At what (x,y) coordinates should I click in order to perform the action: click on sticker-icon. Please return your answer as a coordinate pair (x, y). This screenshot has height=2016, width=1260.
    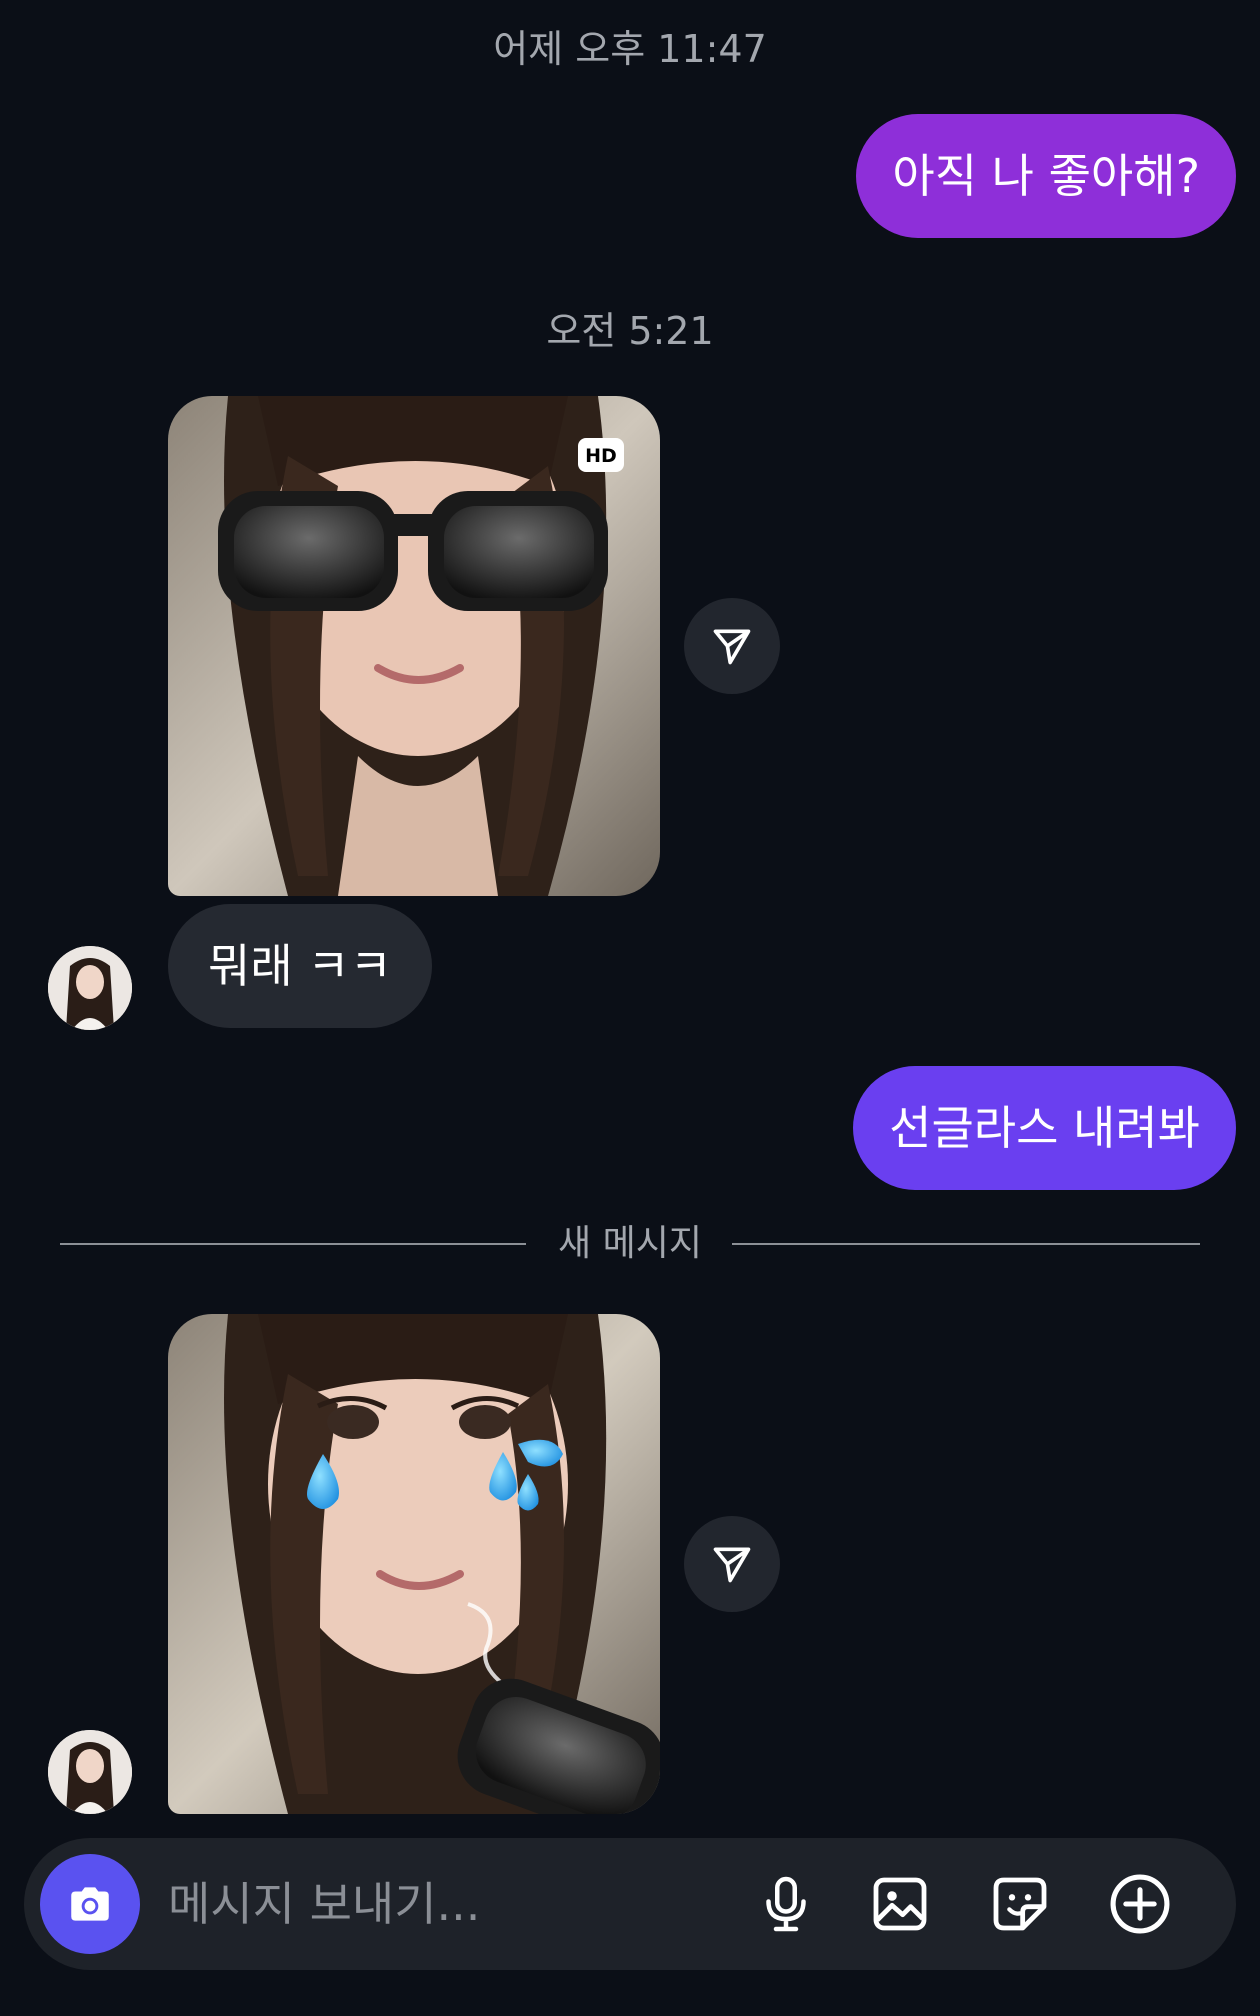
    Looking at the image, I should click on (1020, 1904).